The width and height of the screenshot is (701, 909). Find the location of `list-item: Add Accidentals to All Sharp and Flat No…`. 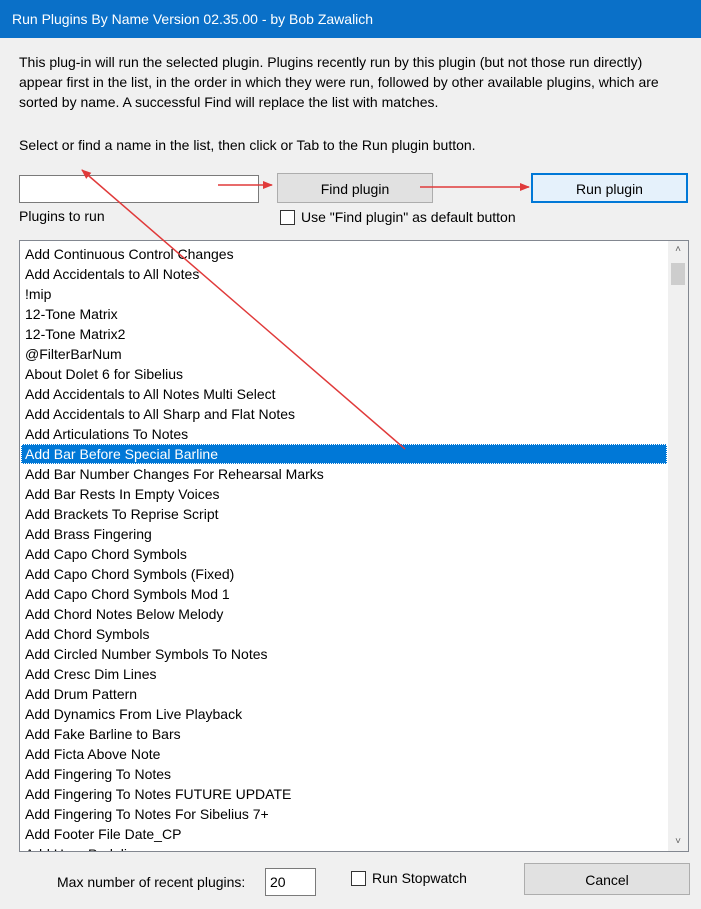

list-item: Add Accidentals to All Sharp and Flat No… is located at coordinates (344, 414).